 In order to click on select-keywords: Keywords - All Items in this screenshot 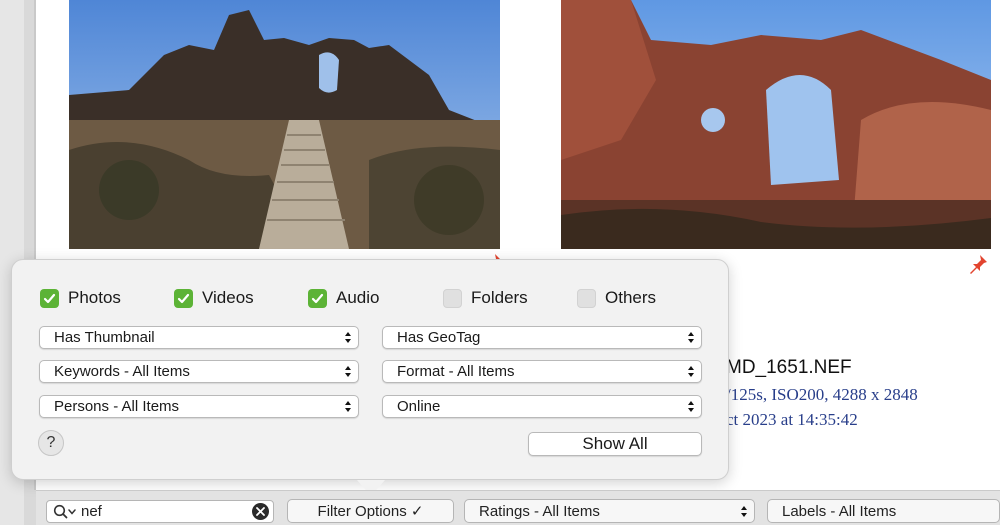, I will do `click(199, 371)`.